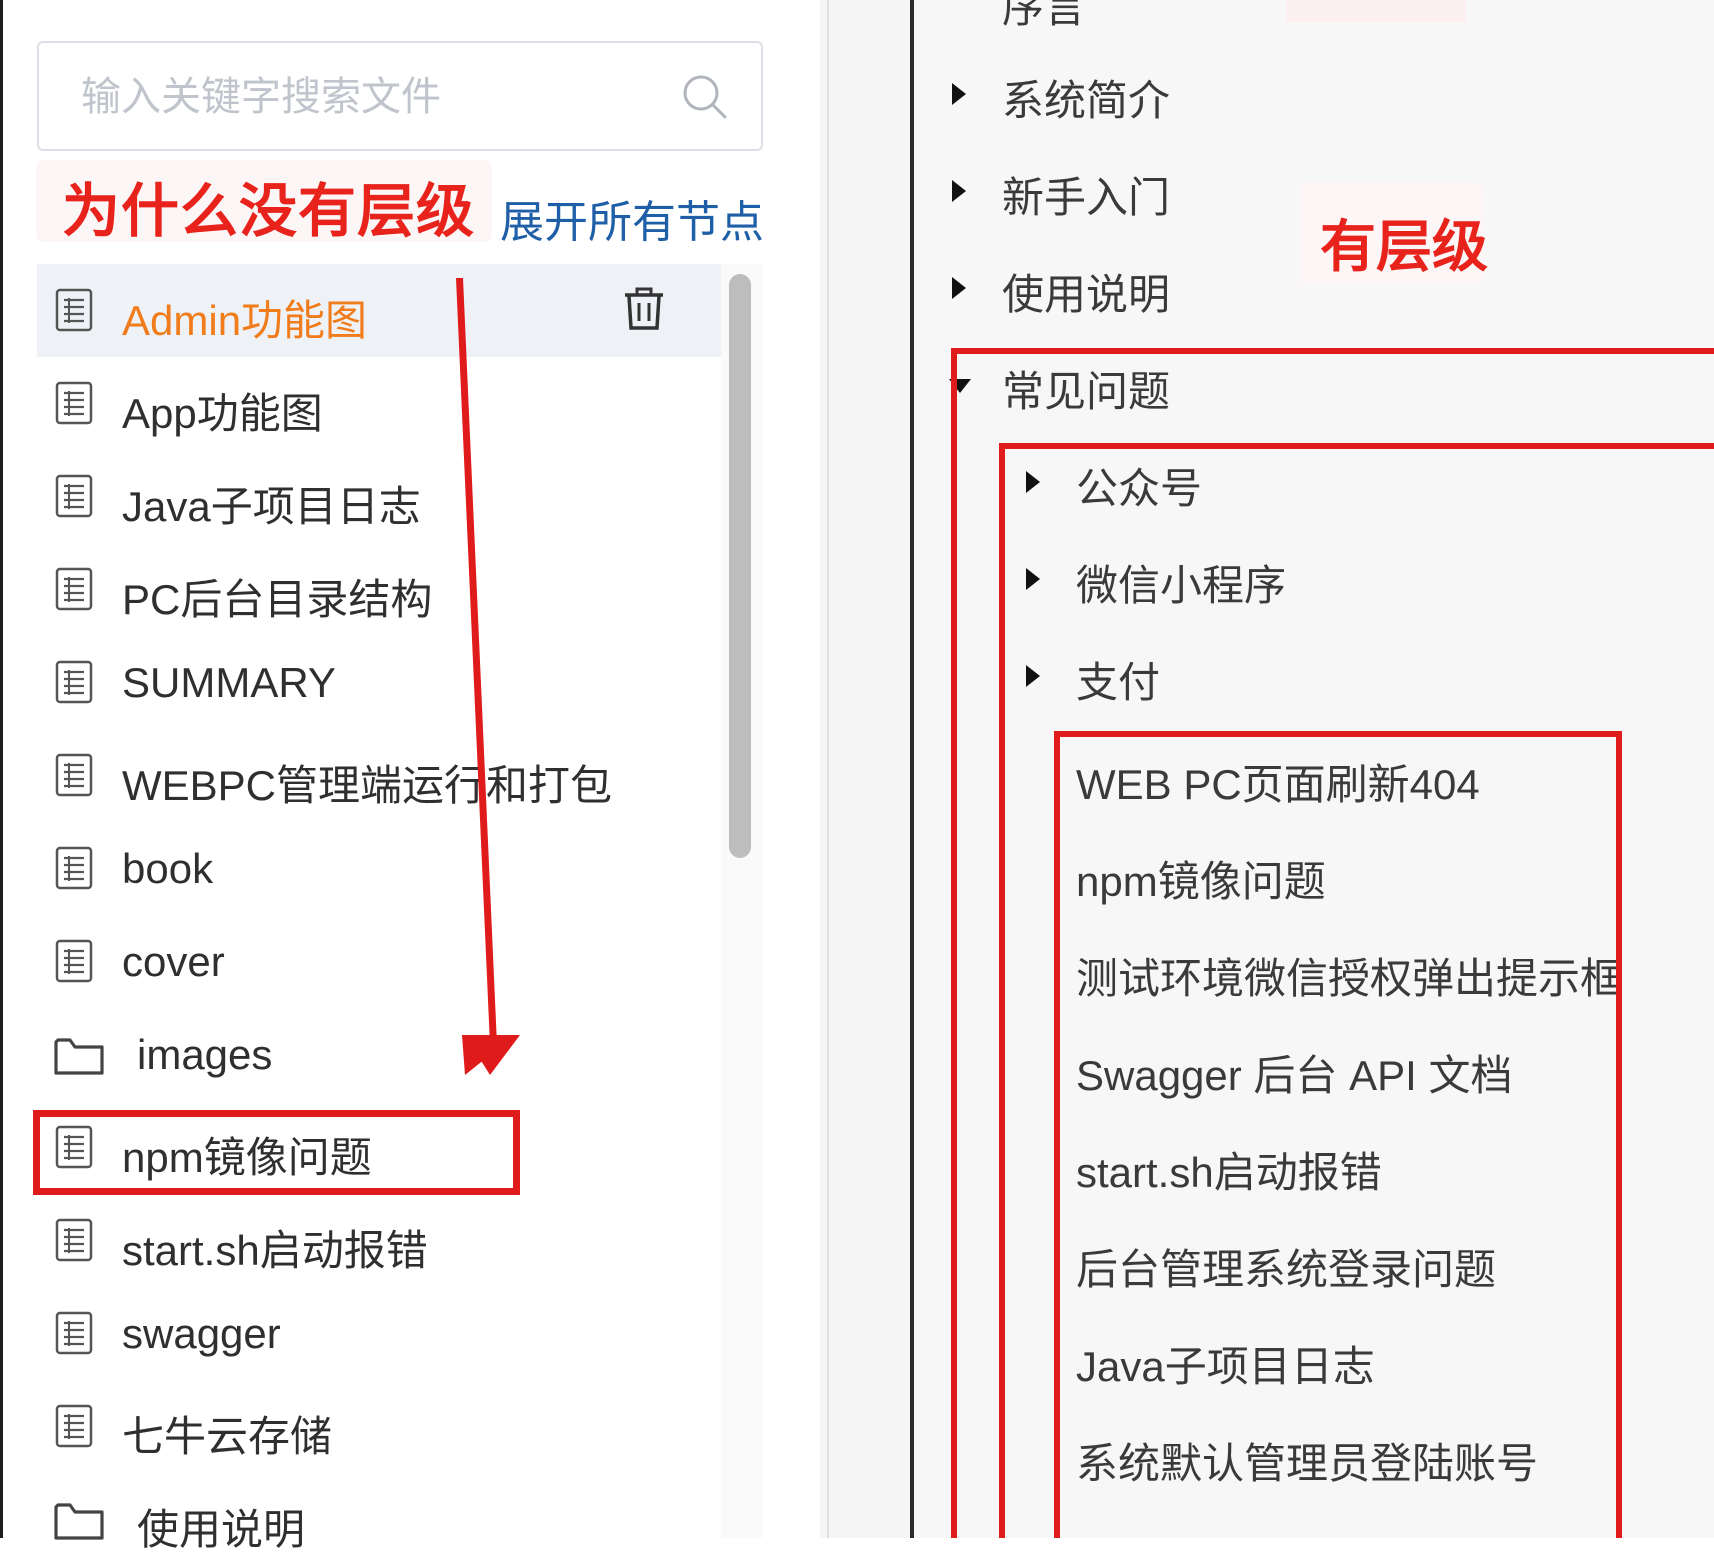 This screenshot has height=1566, width=1714. What do you see at coordinates (229, 682) in the screenshot?
I see `file-item-label: SUMMARY` at bounding box center [229, 682].